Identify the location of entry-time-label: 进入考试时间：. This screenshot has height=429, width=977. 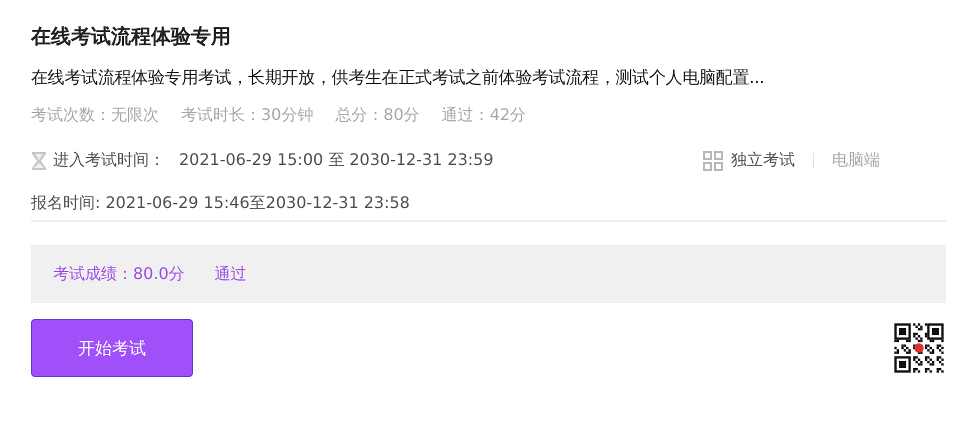
(109, 160).